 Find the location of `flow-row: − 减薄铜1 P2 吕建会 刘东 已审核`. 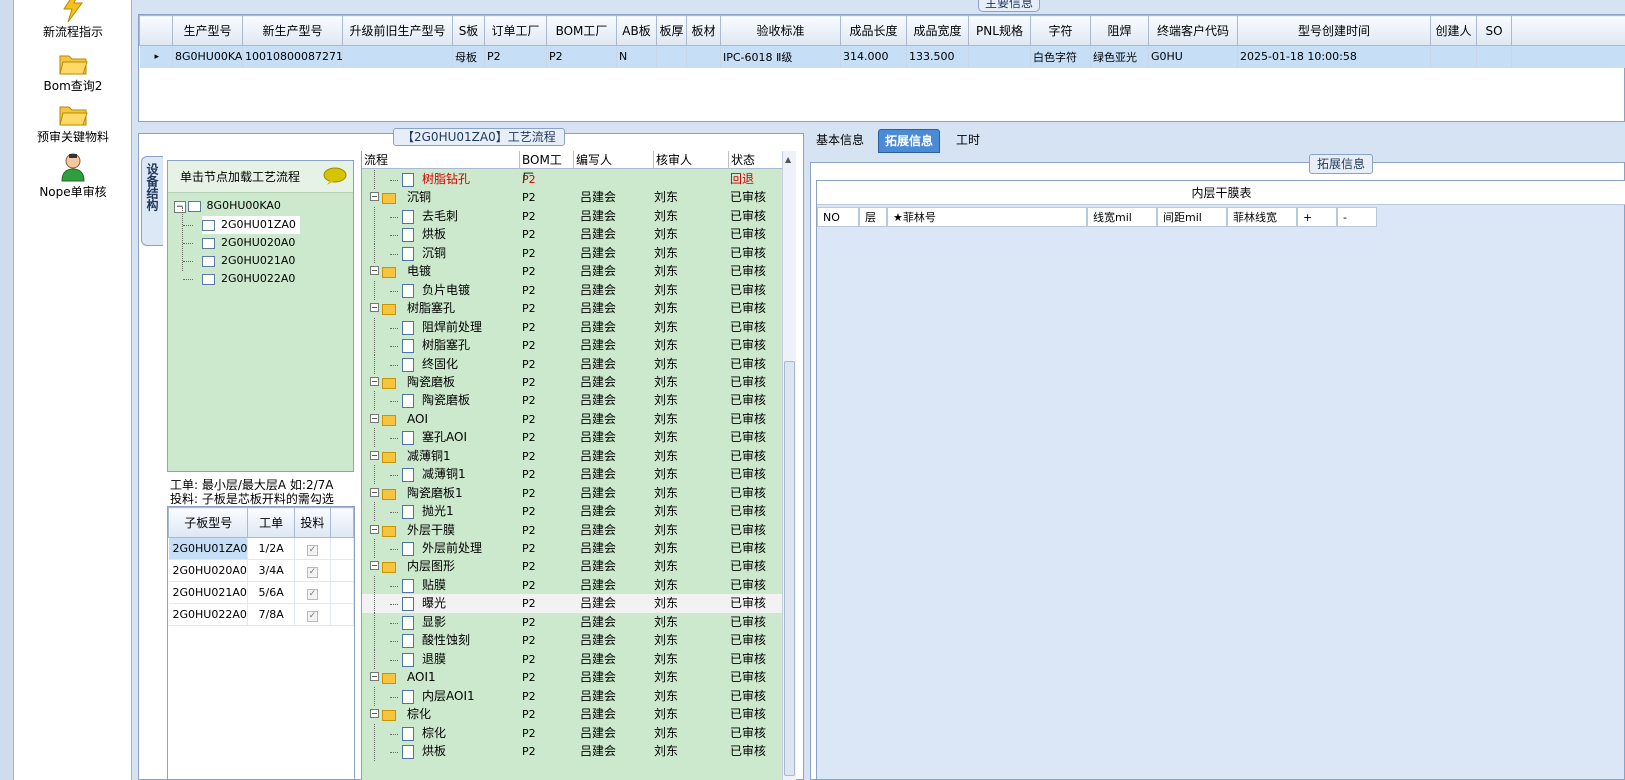

flow-row: − 减薄铜1 P2 吕建会 刘东 已审核 is located at coordinates (572, 456).